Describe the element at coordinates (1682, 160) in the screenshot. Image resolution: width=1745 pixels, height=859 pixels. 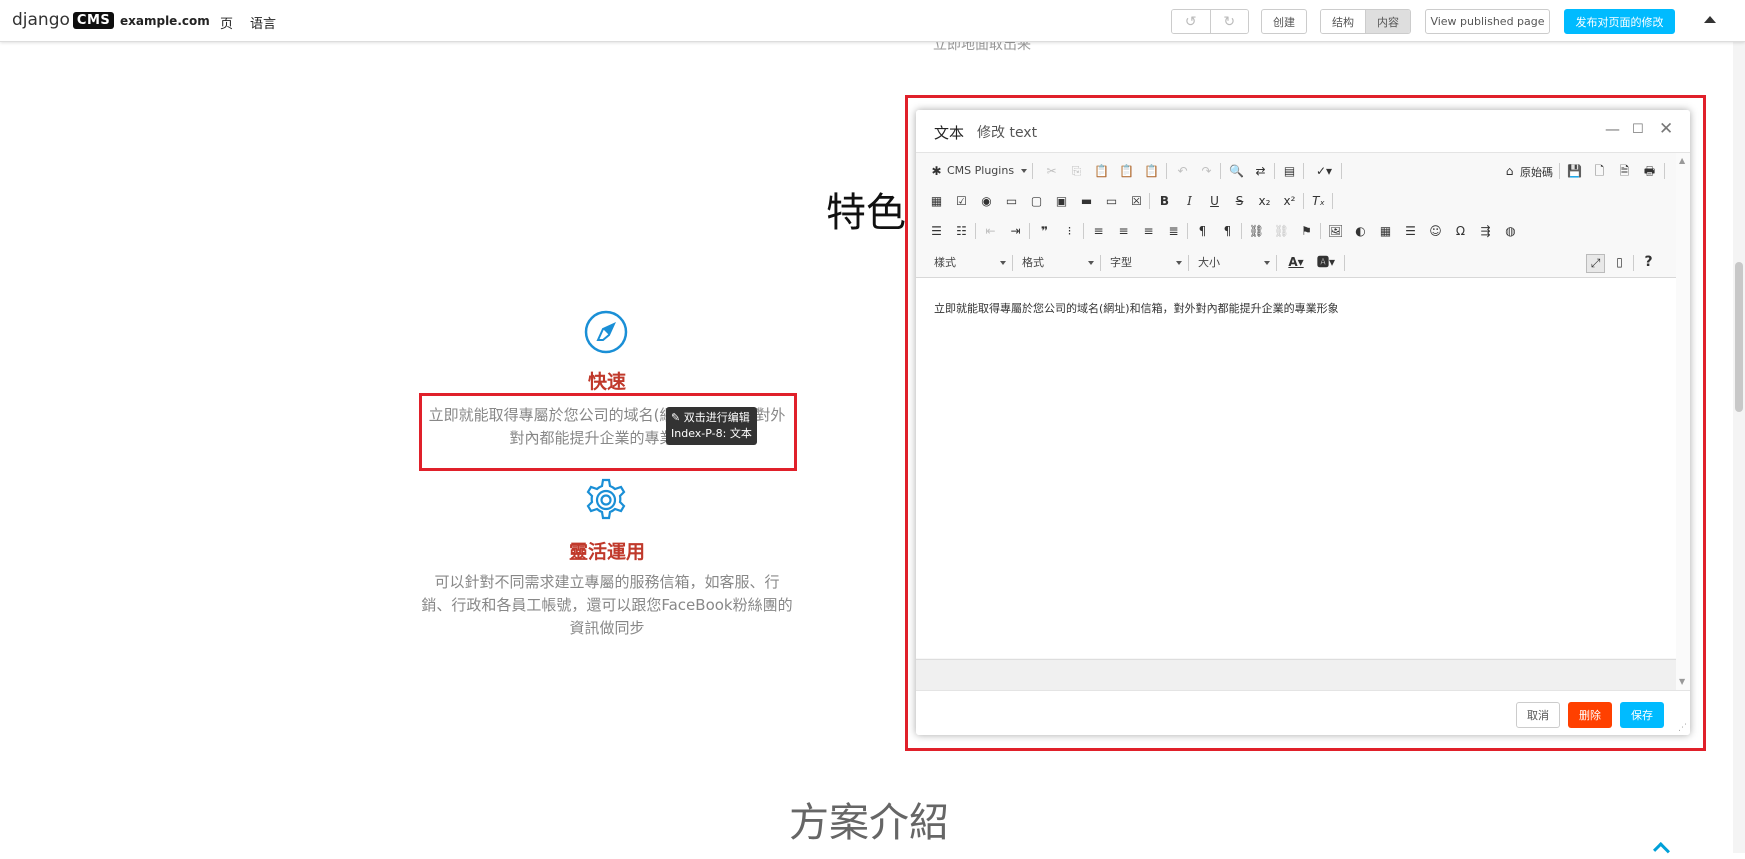
I see `scroll-up-icon: ▲` at that location.